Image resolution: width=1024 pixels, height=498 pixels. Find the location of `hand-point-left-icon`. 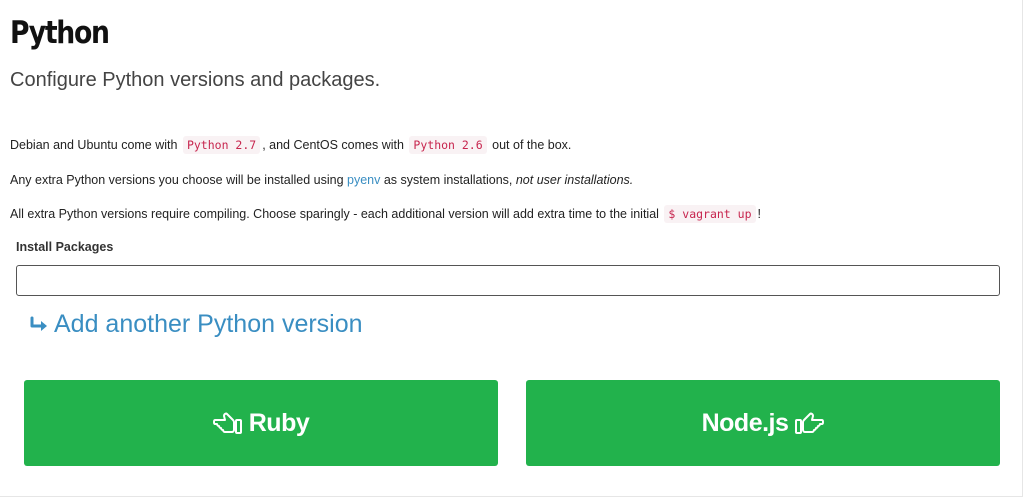

hand-point-left-icon is located at coordinates (227, 423).